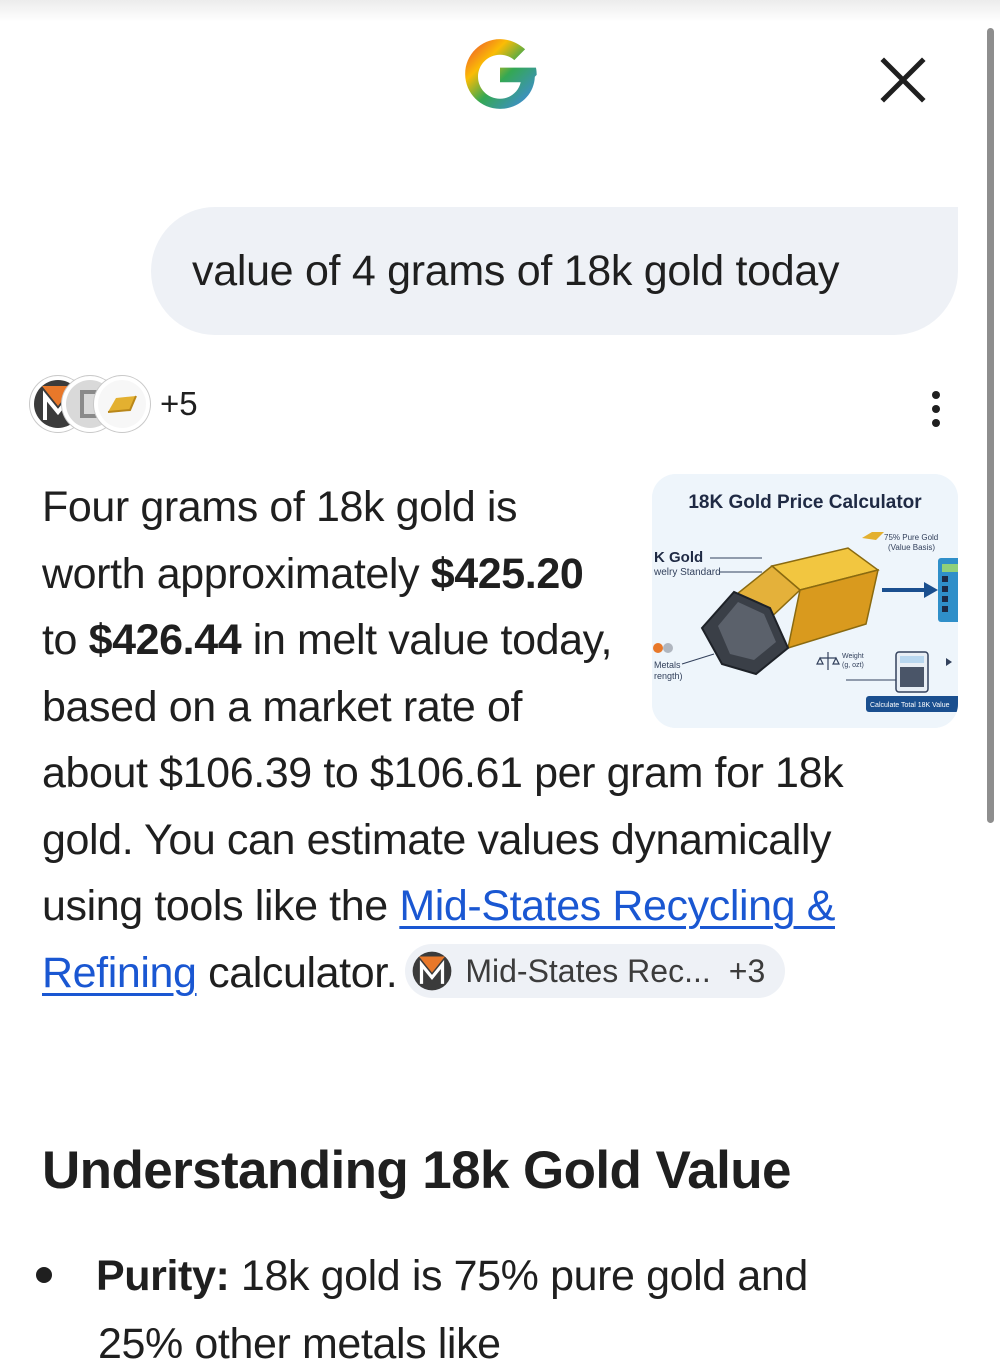 This screenshot has width=1000, height=1369. Describe the element at coordinates (678, 557) in the screenshot. I see `thumbnail-label-gold: K Gold` at that location.